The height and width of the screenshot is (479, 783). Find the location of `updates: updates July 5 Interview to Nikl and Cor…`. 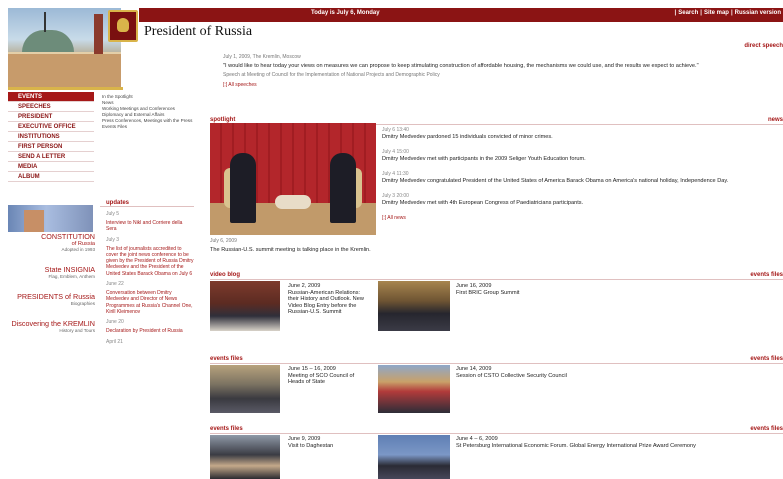

updates: updates July 5 Interview to Nikl and Cor… is located at coordinates (147, 274).